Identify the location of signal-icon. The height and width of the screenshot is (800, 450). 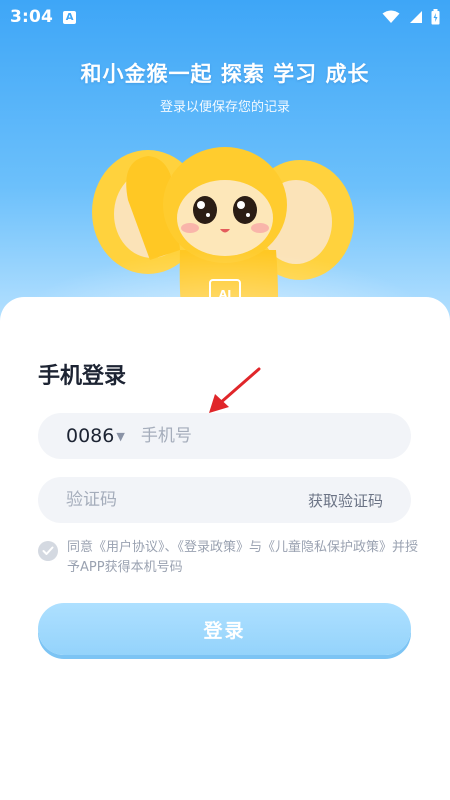
(416, 17).